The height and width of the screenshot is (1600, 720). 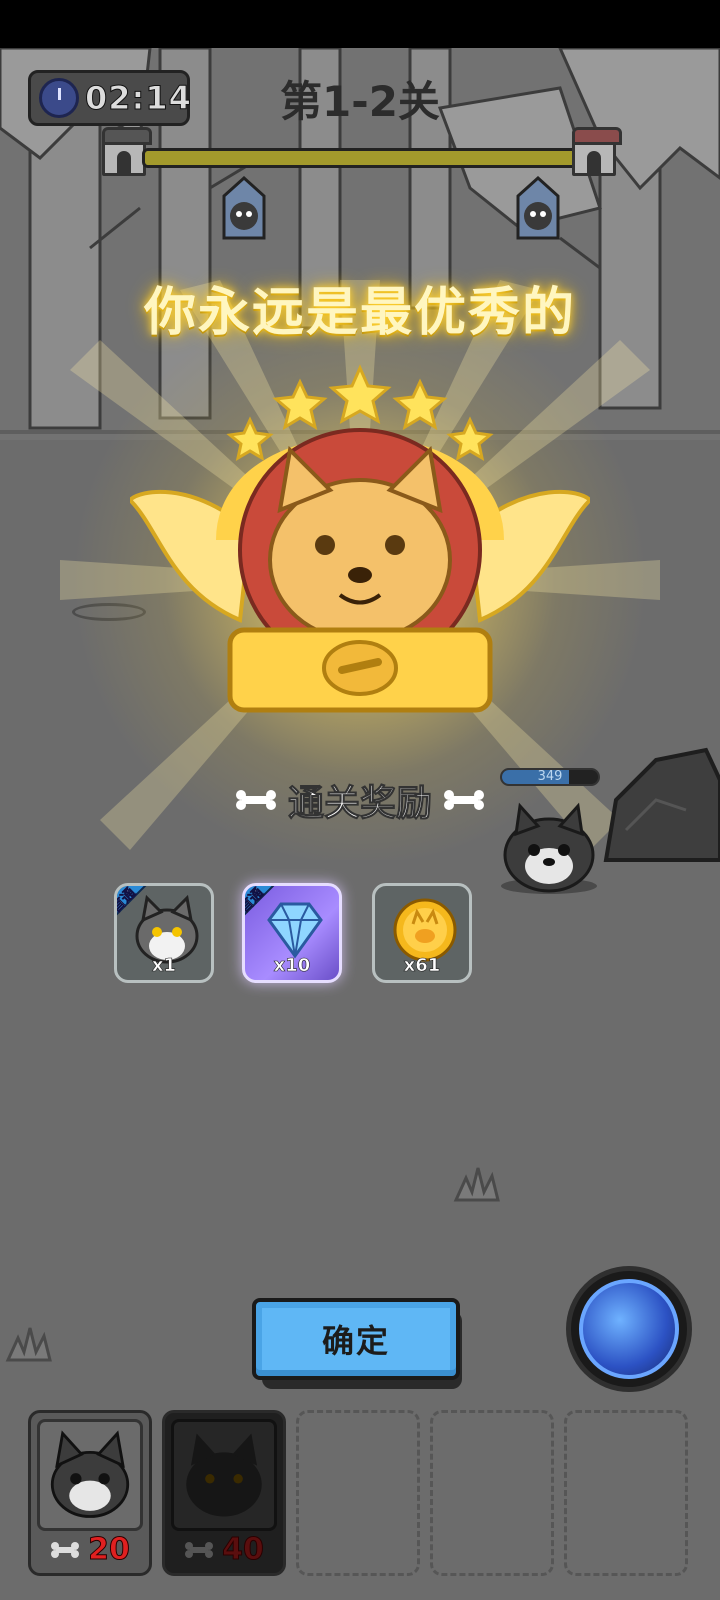 What do you see at coordinates (292, 933) in the screenshot?
I see `reward-item: 首通 x10` at bounding box center [292, 933].